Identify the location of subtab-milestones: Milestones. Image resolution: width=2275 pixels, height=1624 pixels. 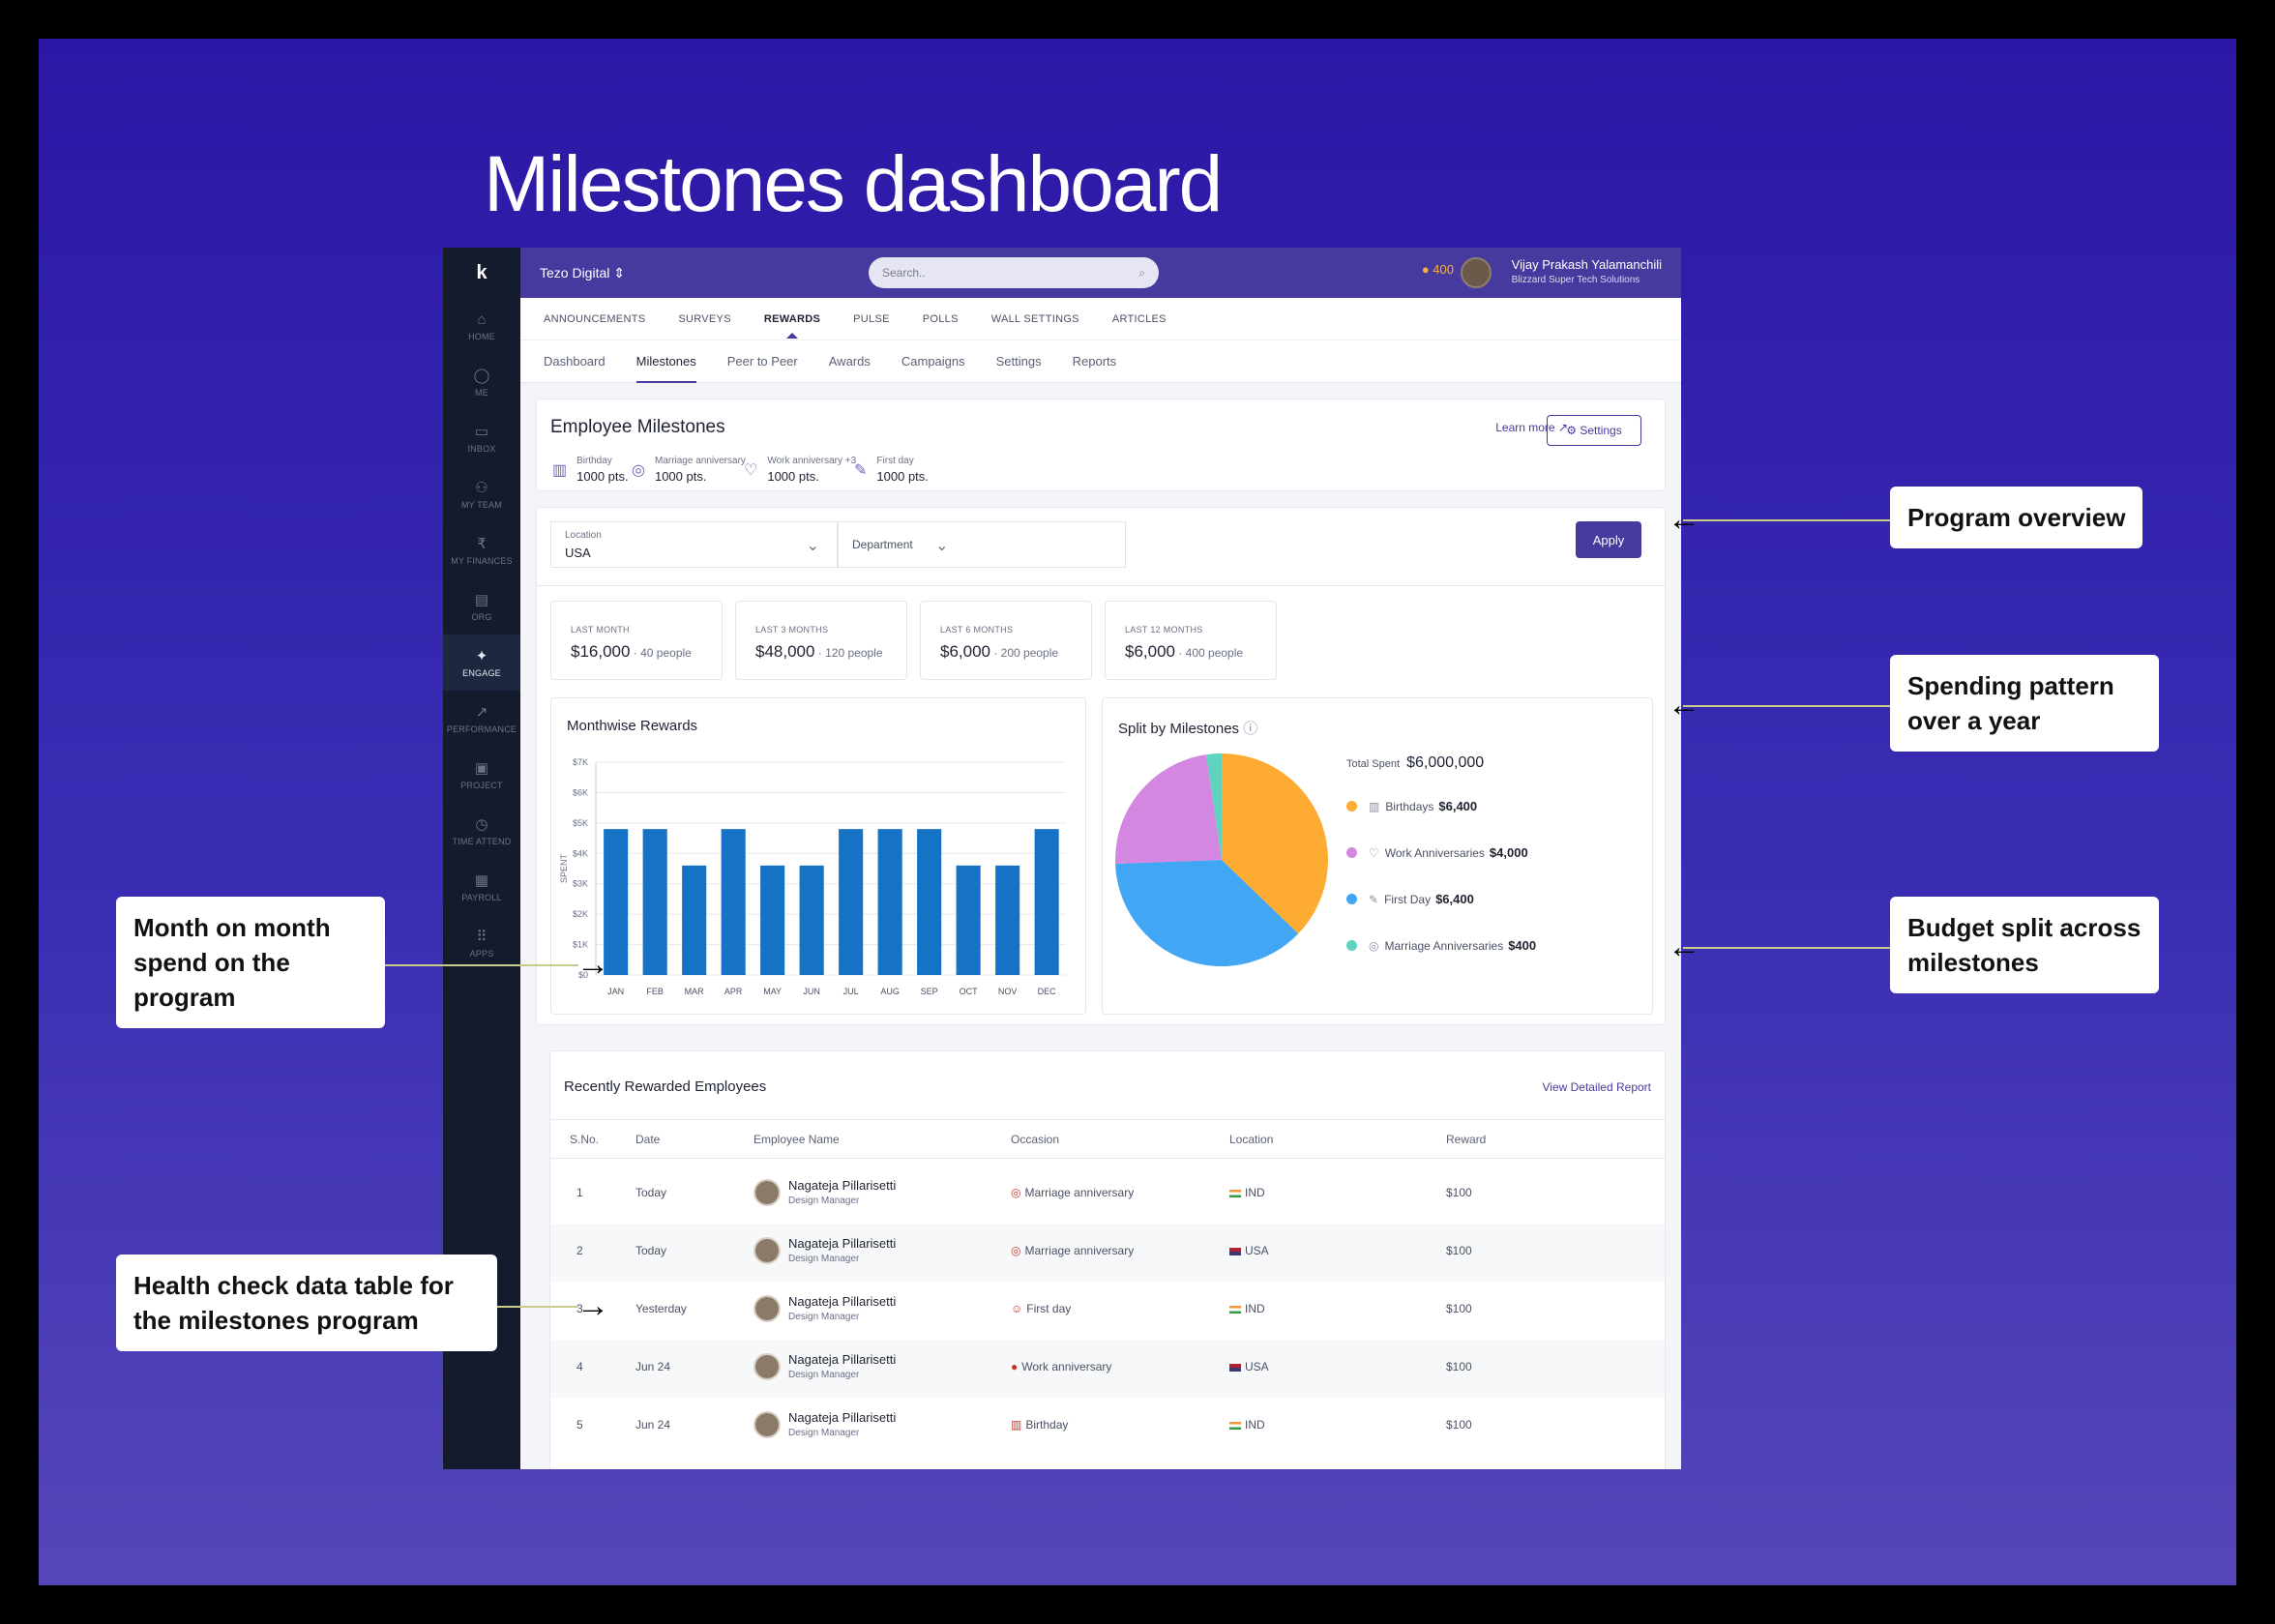
(665, 362).